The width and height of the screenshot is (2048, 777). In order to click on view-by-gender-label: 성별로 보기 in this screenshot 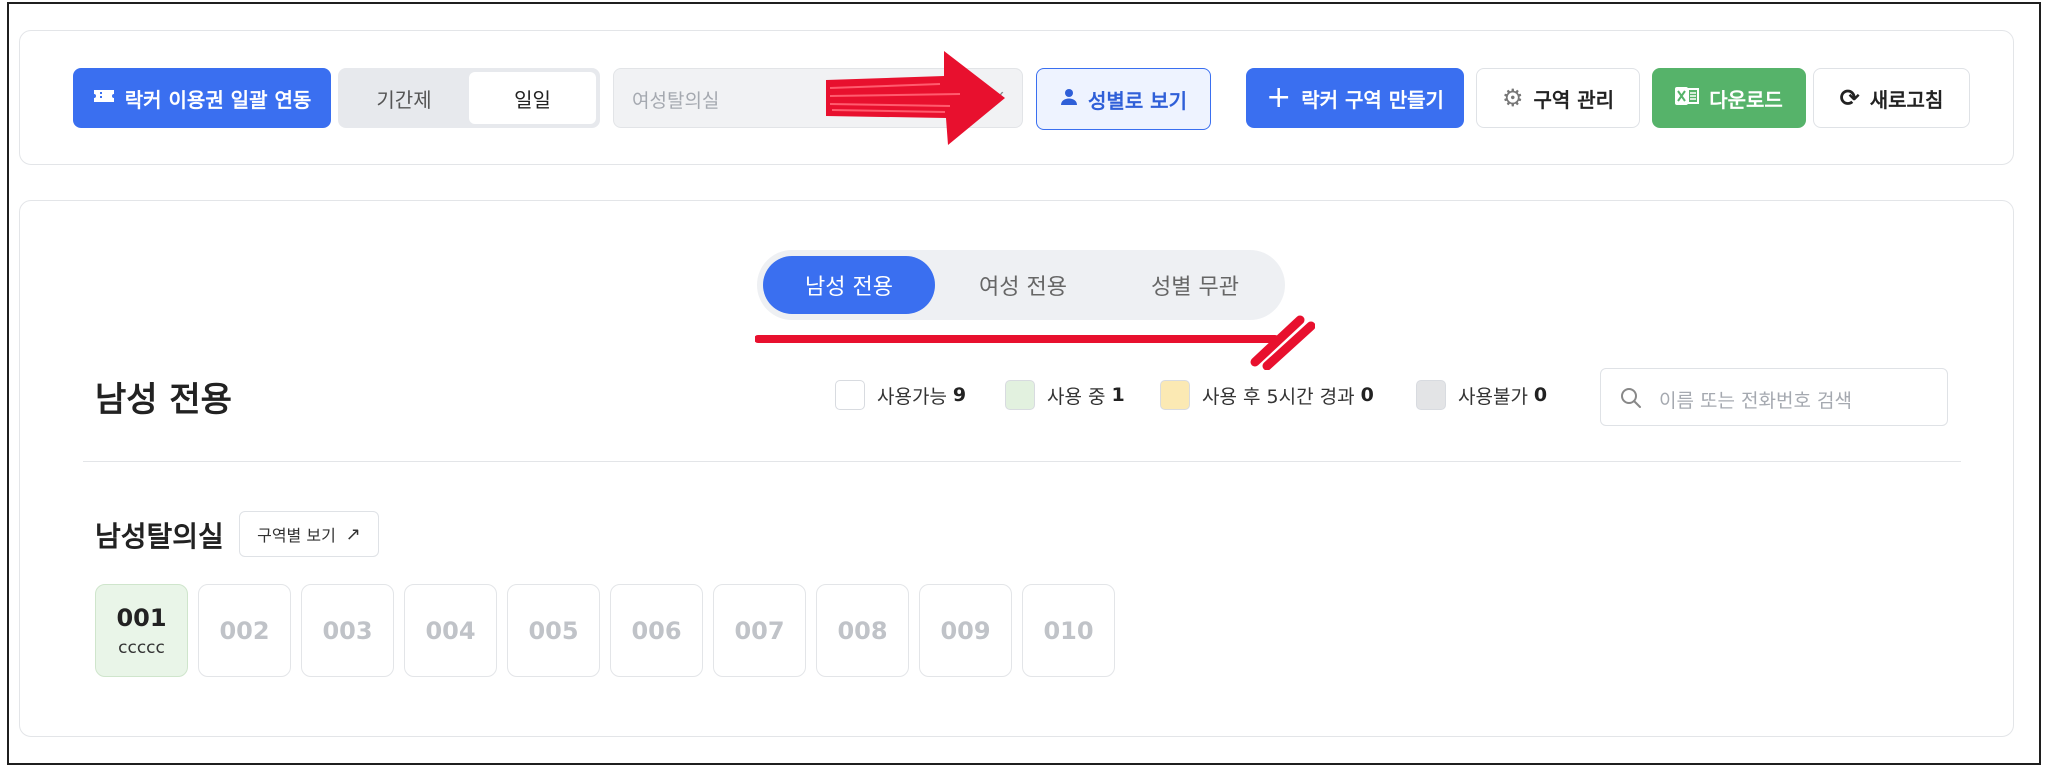, I will do `click(1137, 100)`.